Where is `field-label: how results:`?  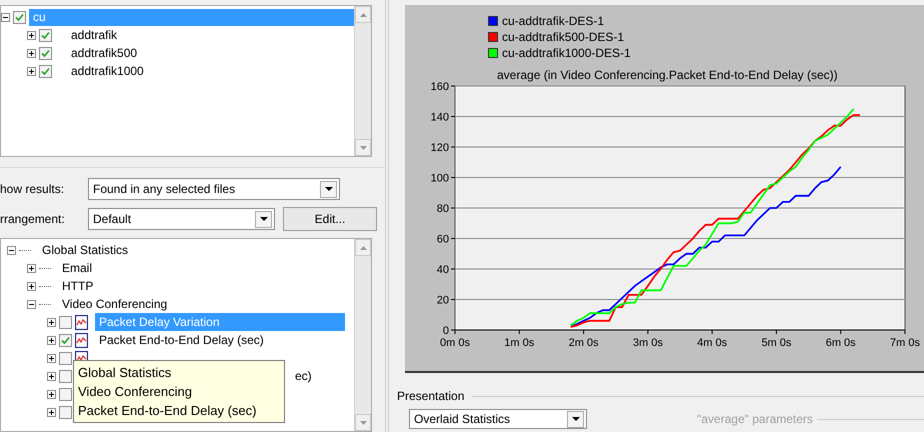
field-label: how results: is located at coordinates (33, 189).